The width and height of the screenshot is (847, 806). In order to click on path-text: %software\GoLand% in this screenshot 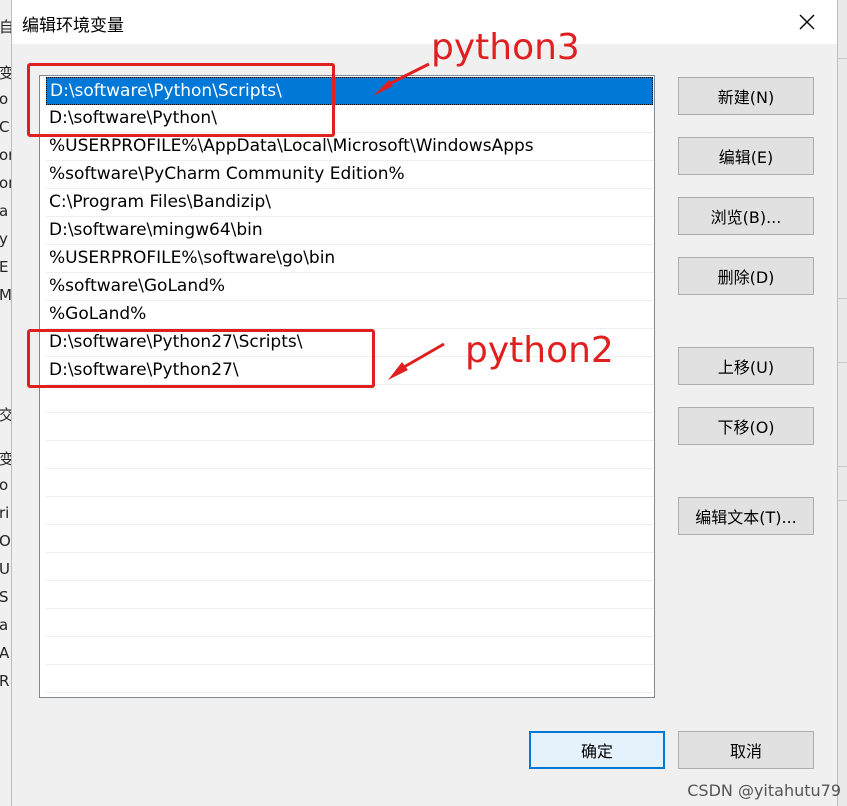, I will do `click(137, 286)`.